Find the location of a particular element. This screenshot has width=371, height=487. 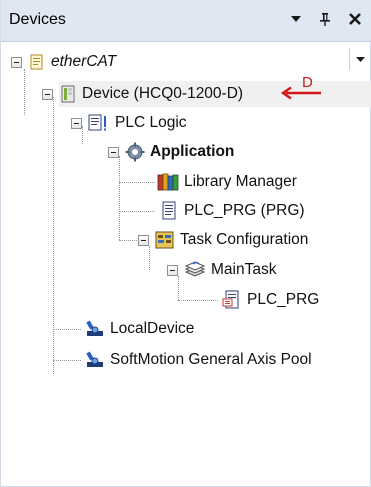

tree-item-label: PLC_PRG is located at coordinates (283, 299).